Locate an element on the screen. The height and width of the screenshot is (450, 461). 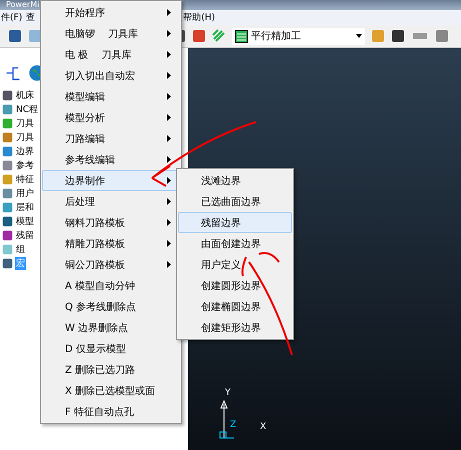
menu-item: 电脑锣 刀具库 is located at coordinates (111, 33).